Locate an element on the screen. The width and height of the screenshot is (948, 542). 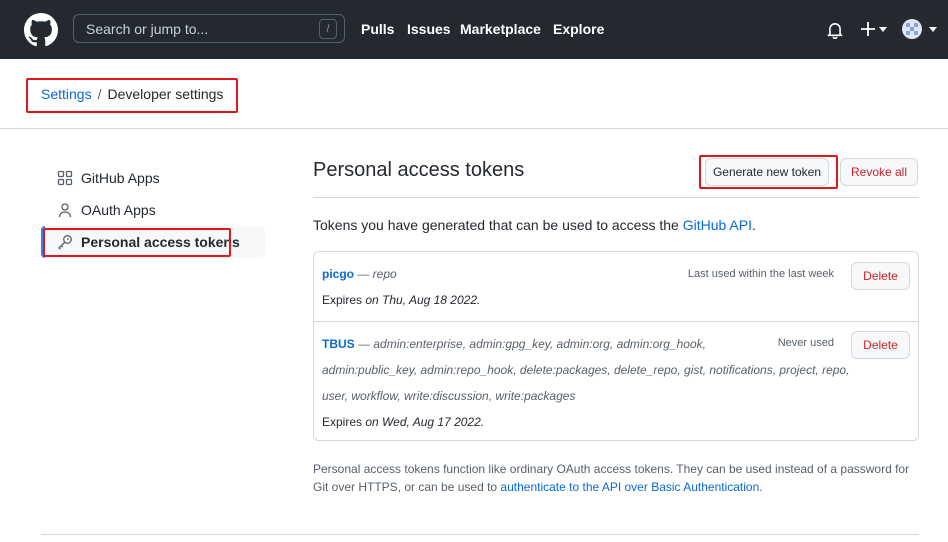
sidebar-item-github-apps: GitHub Apps is located at coordinates (153, 178).